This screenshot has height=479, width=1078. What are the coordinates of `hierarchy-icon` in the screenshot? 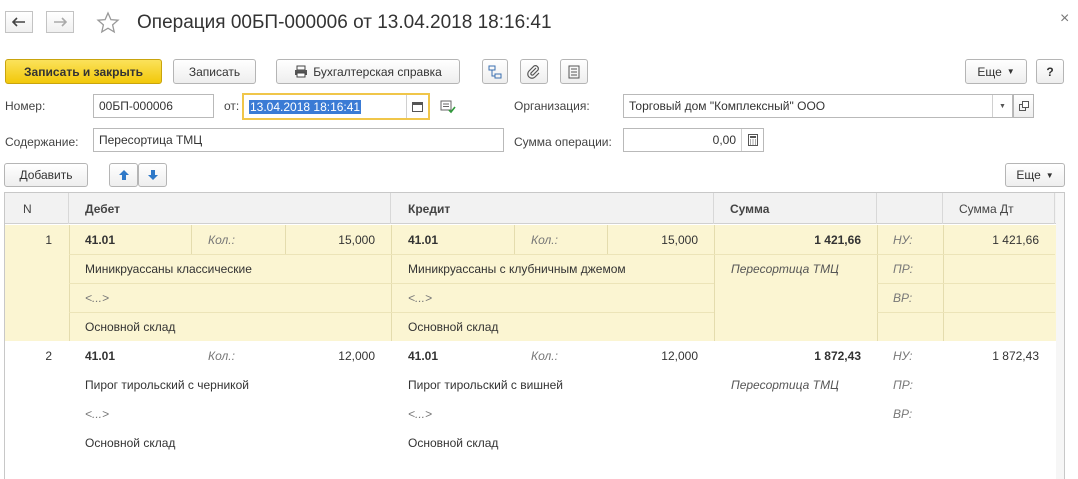 It's located at (495, 71).